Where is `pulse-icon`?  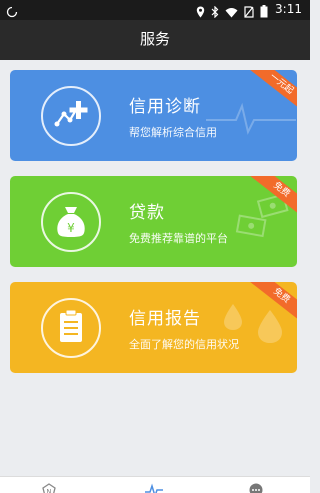 pulse-icon is located at coordinates (154, 487).